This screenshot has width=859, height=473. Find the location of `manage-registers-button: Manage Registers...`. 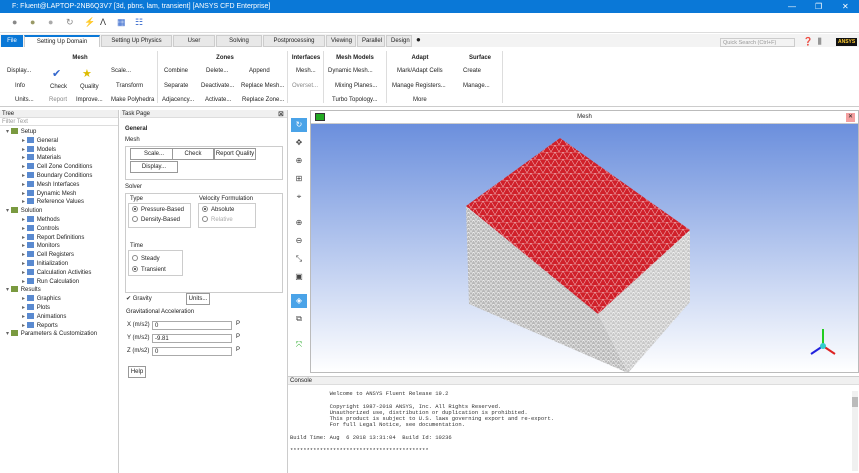

manage-registers-button: Manage Registers... is located at coordinates (419, 86).